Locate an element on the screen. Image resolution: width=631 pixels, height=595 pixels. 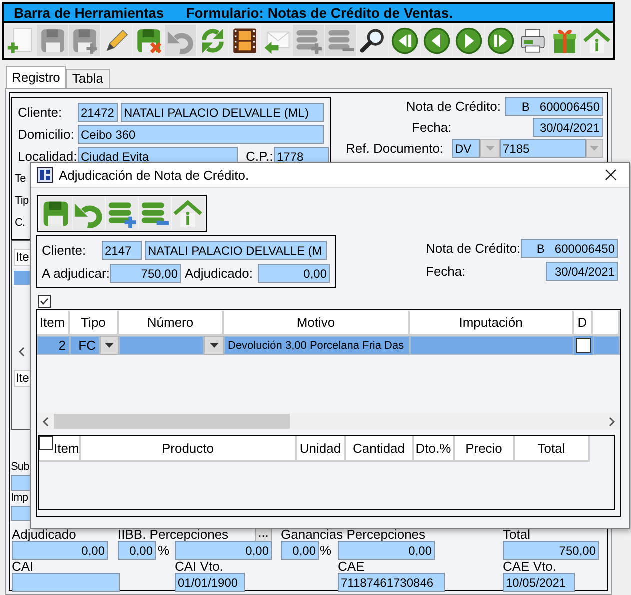
field-label: CAE Vto. is located at coordinates (529, 566).